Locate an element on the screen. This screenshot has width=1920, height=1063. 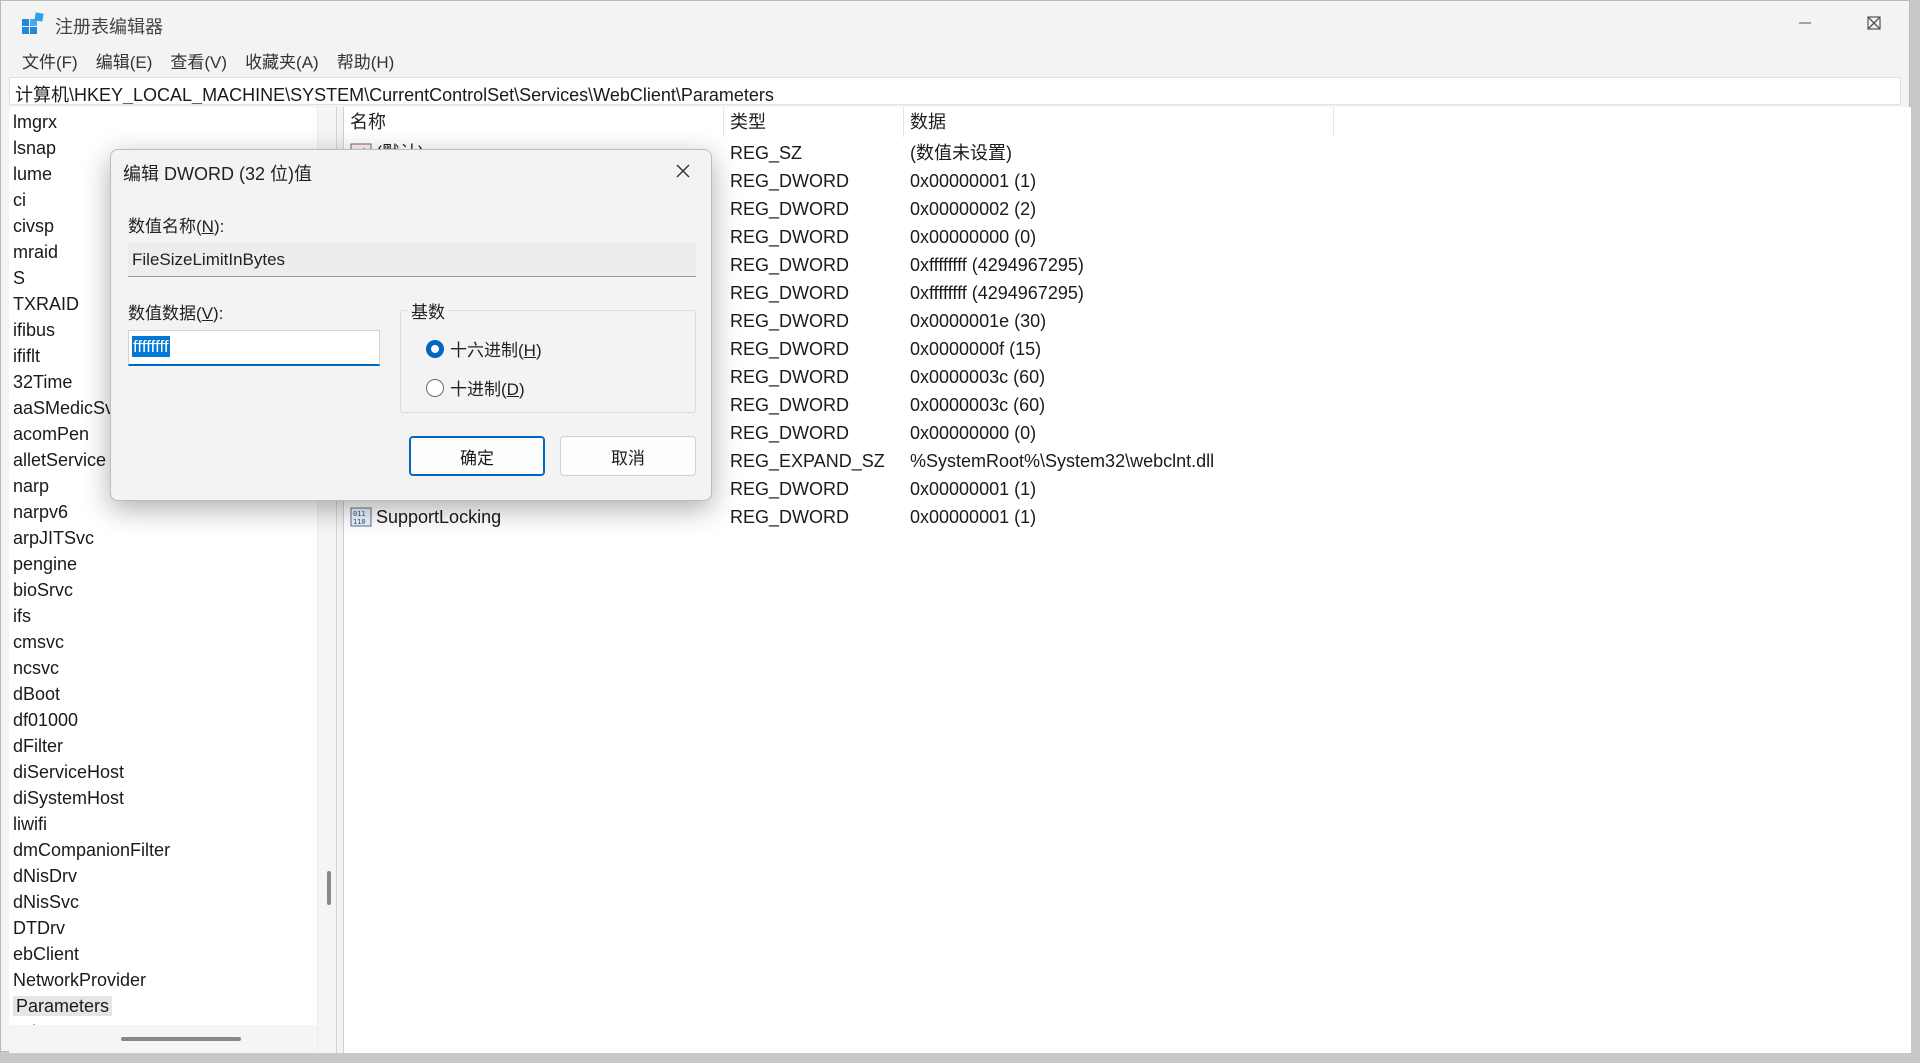
tree-item-label: cmsvc is located at coordinates (38, 642).